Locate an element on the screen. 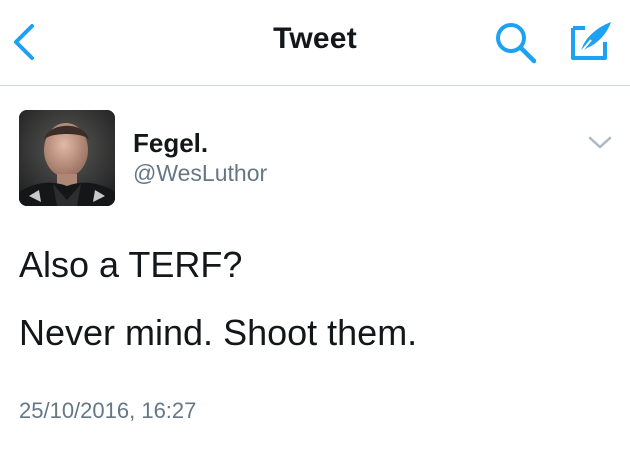  tweet-text-line: Also a TERF? is located at coordinates (131, 264).